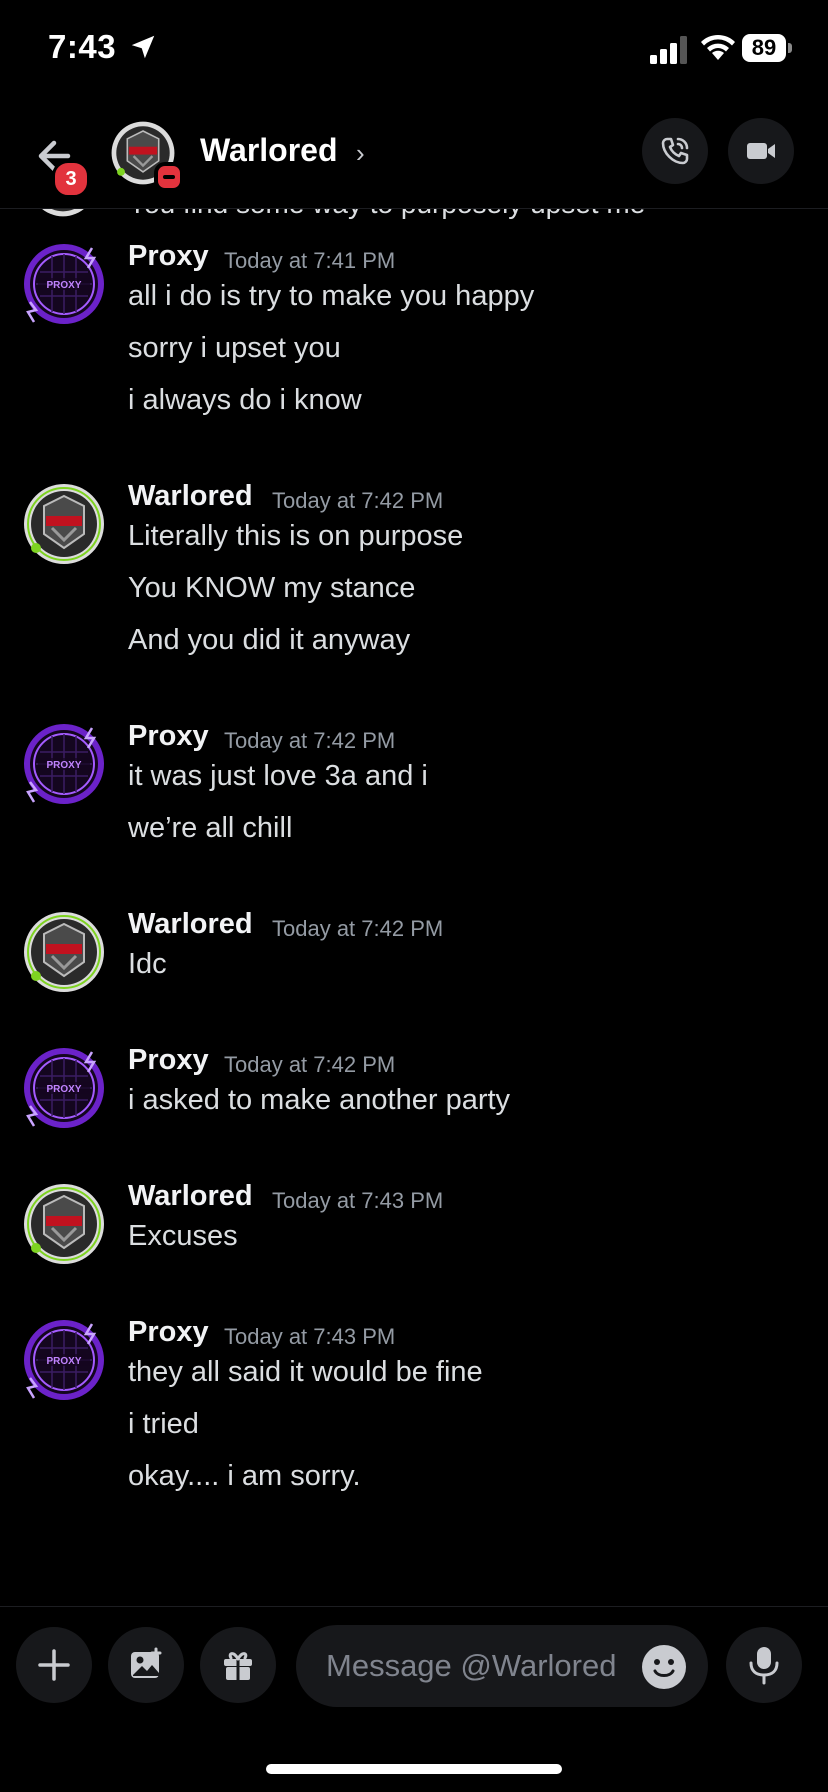 The width and height of the screenshot is (828, 1792). Describe the element at coordinates (169, 177) in the screenshot. I see `do-not-disturb-status-icon` at that location.